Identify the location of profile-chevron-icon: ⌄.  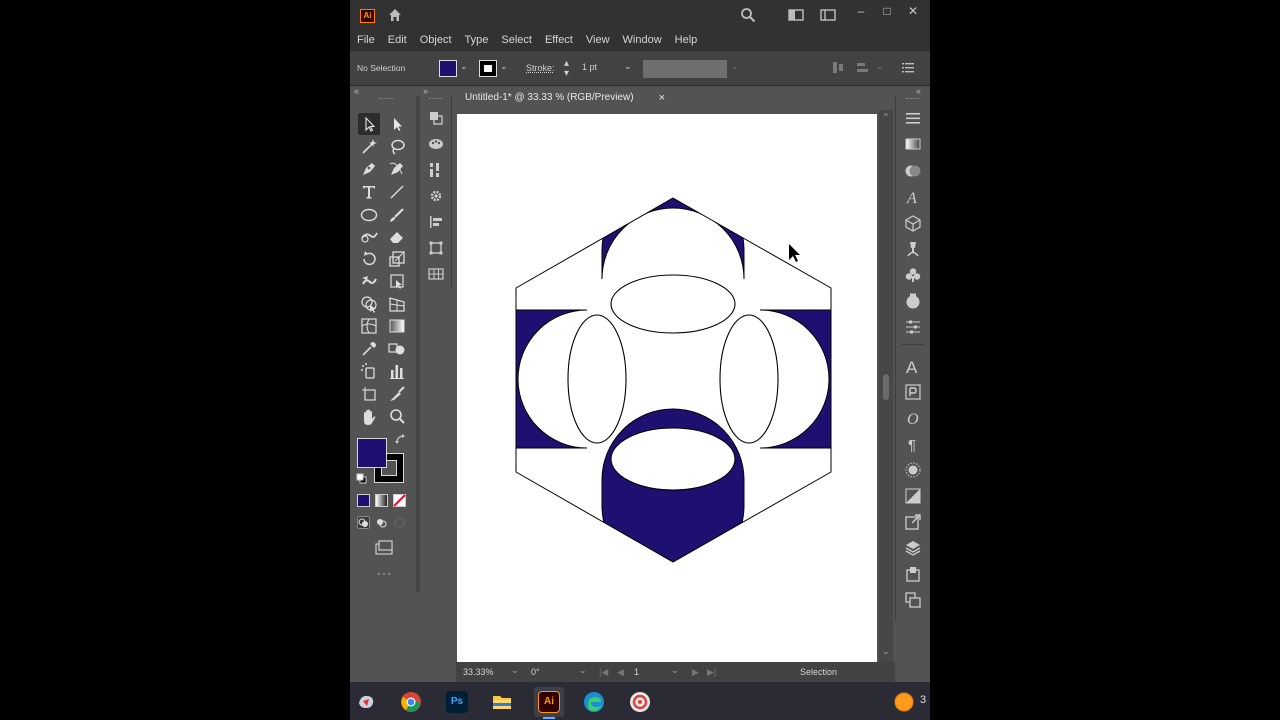
(735, 66).